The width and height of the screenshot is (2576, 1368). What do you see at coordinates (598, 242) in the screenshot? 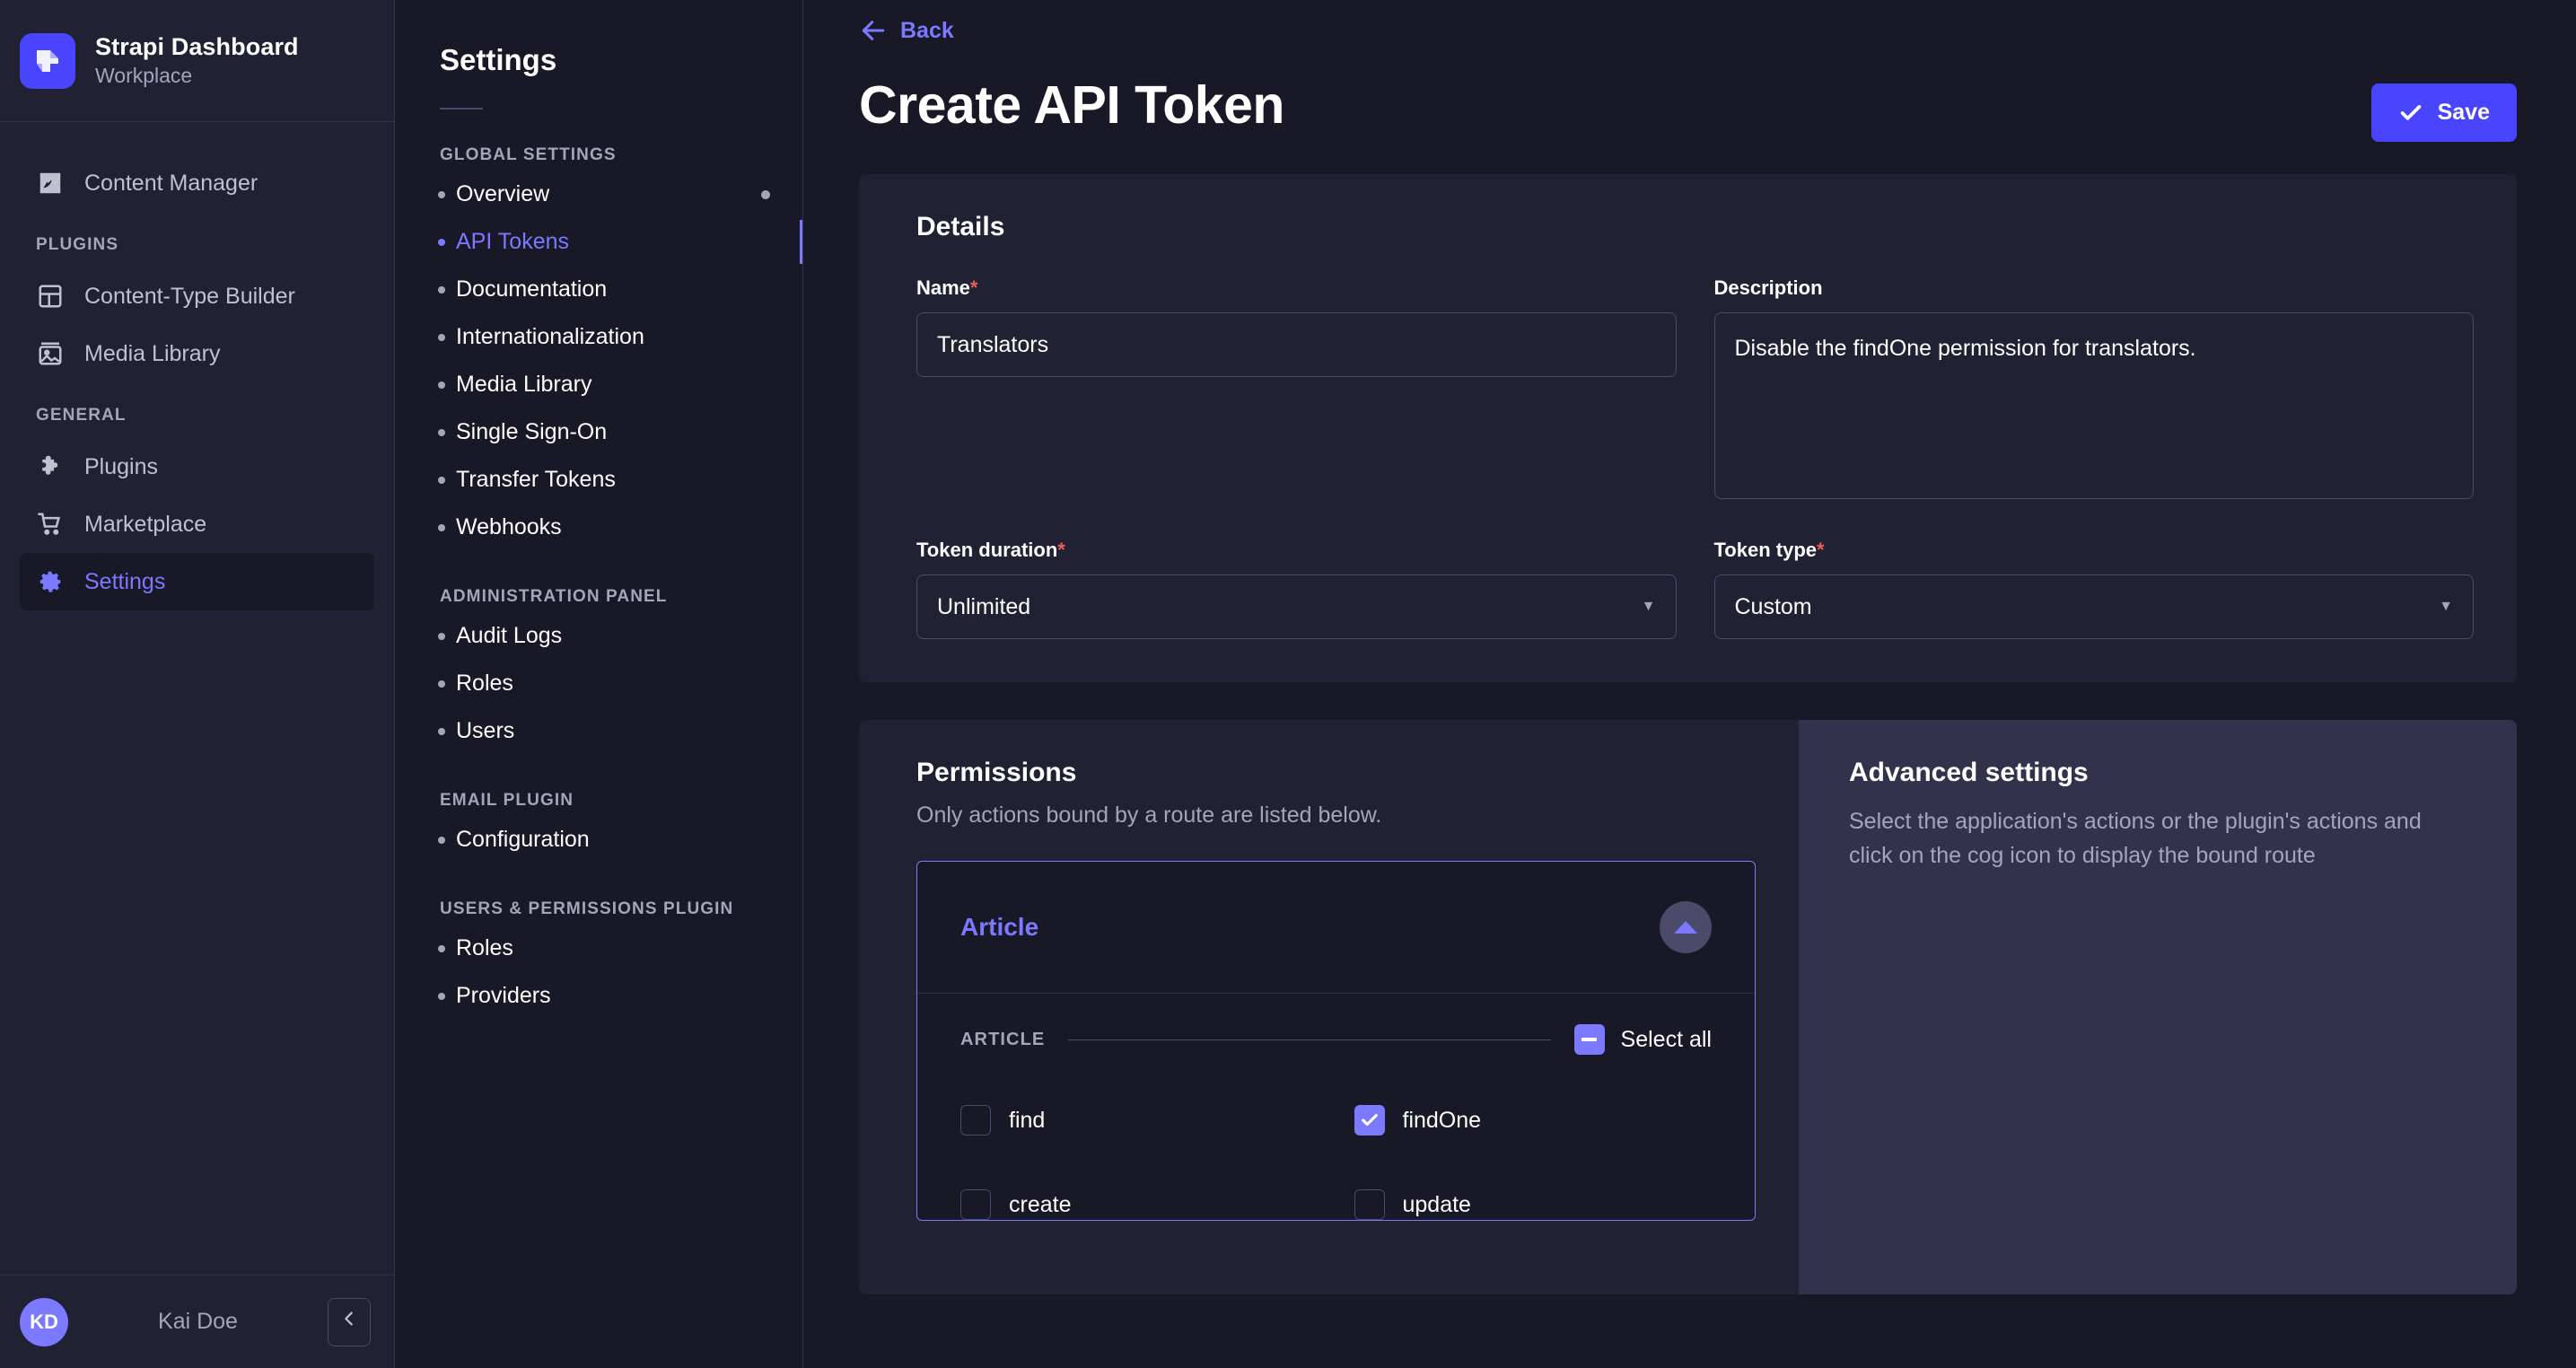
I see `subnav-item-api-tokens: API Tokens` at bounding box center [598, 242].